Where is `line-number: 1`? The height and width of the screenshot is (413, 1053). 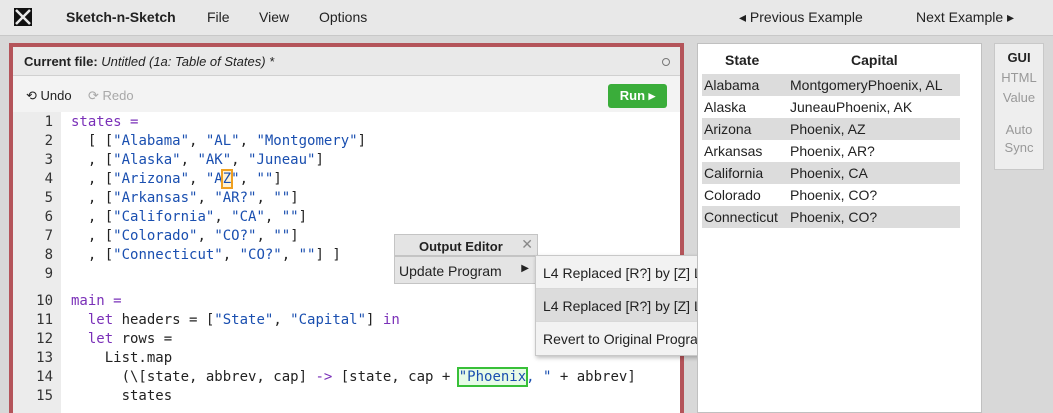
line-number: 1 is located at coordinates (48, 122).